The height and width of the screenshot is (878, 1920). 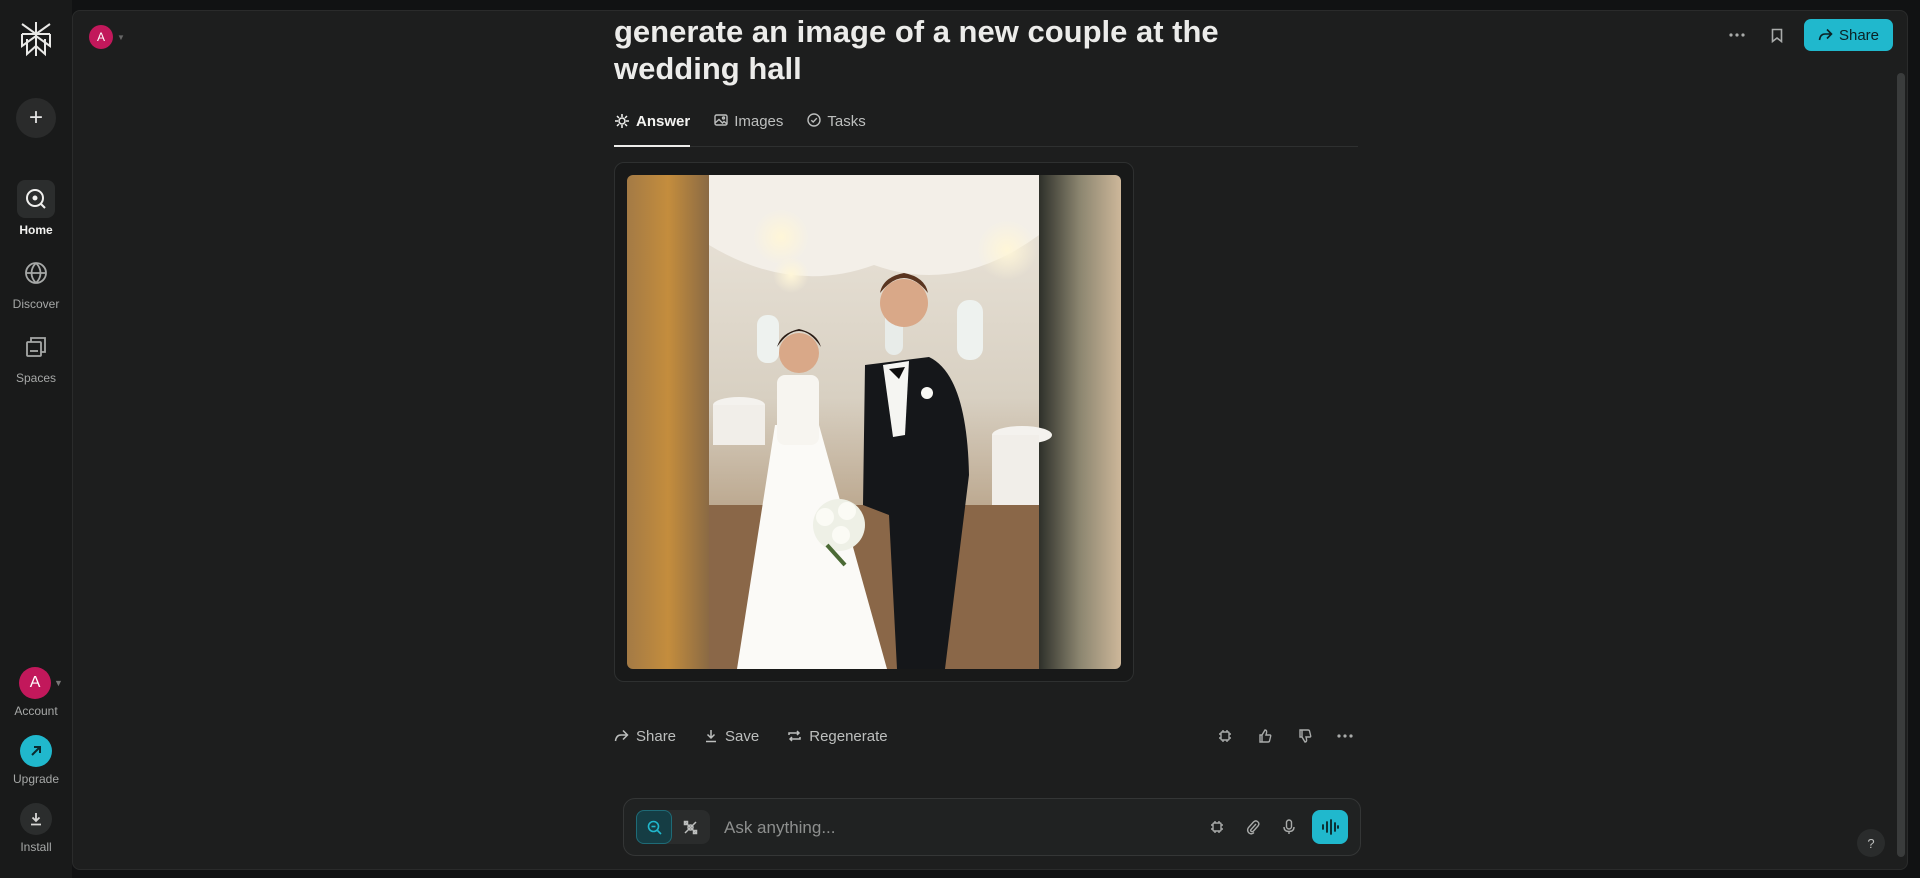 I want to click on waveform-icon, so click(x=1330, y=827).